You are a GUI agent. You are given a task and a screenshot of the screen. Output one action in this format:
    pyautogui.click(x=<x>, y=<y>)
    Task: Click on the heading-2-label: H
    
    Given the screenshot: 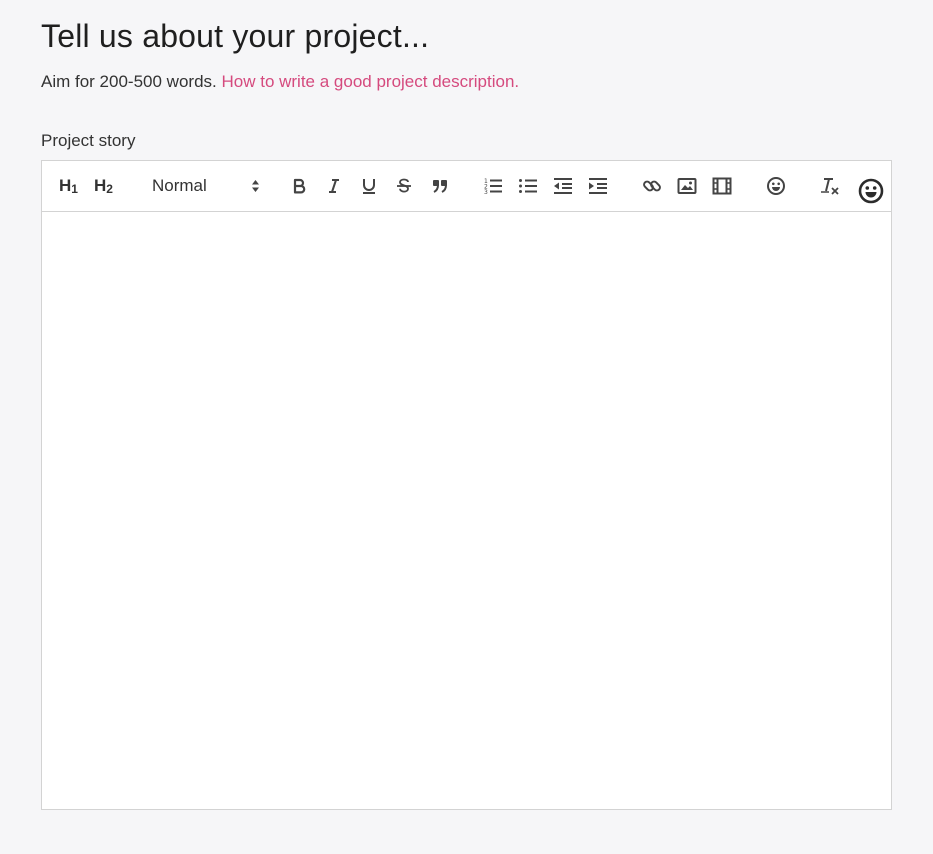 What is the action you would take?
    pyautogui.click(x=100, y=185)
    